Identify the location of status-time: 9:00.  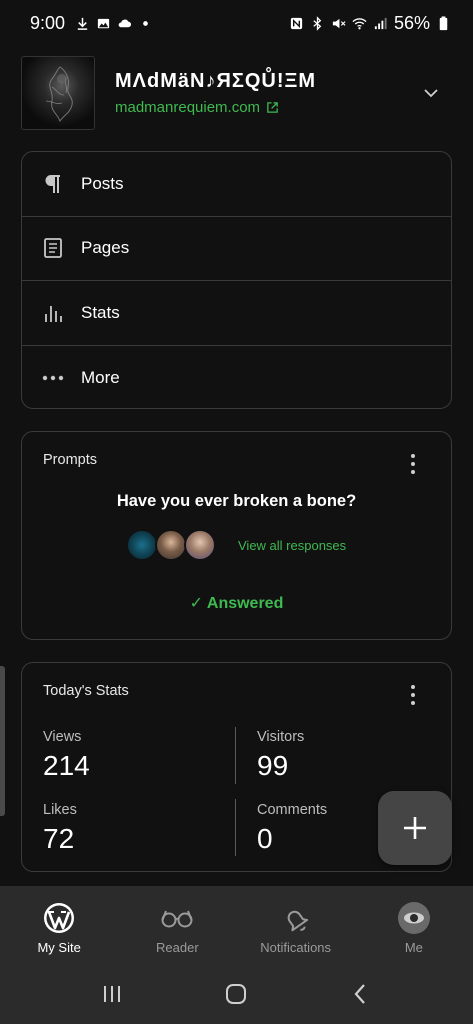
(48, 22).